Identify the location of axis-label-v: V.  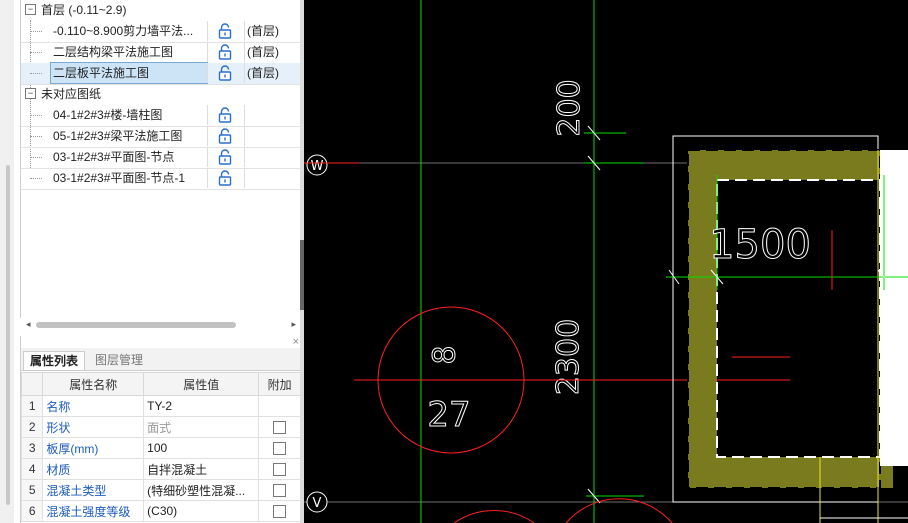
(317, 503).